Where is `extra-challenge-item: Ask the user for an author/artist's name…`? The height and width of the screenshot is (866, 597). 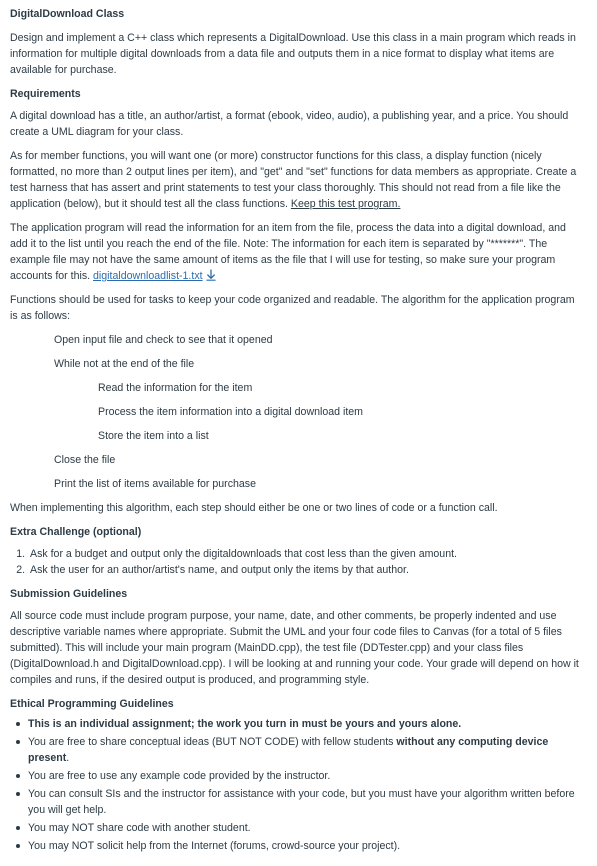
extra-challenge-item: Ask the user for an author/artist's name… is located at coordinates (306, 570).